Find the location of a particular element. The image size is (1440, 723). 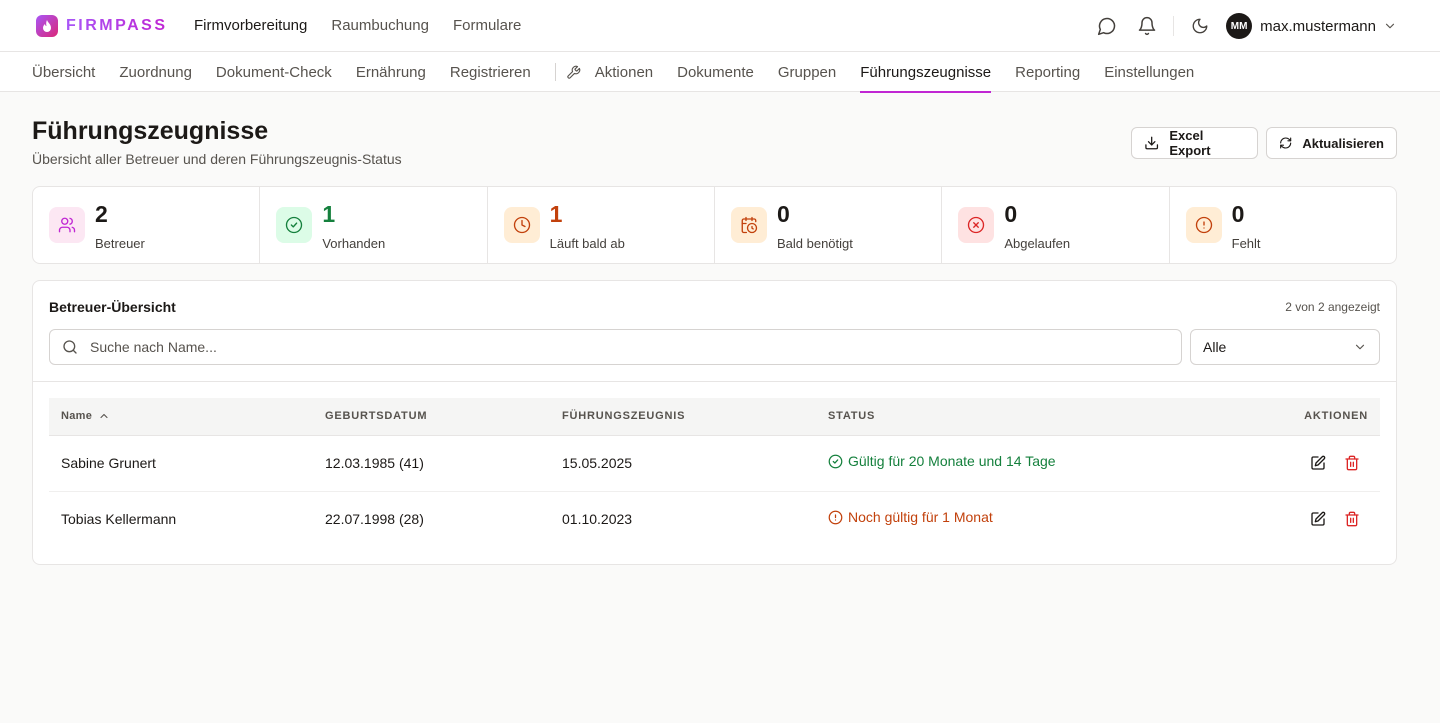

tab-uebersicht: Übersicht is located at coordinates (63, 72).